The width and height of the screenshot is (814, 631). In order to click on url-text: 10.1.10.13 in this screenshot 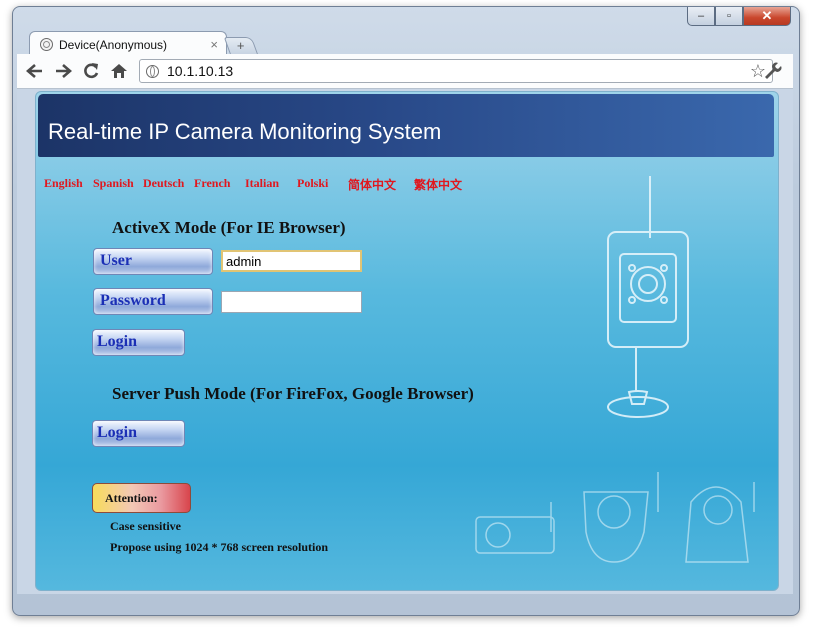, I will do `click(458, 71)`.